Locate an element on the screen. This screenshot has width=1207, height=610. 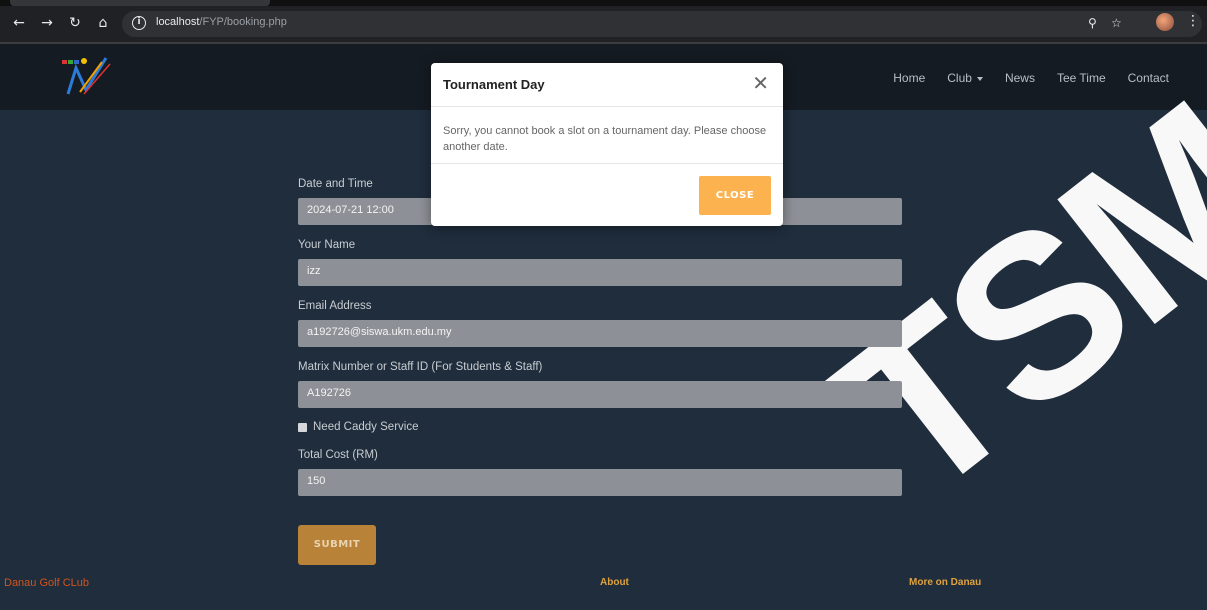
menu-kebab-icon: ⋮ is located at coordinates (1193, 21).